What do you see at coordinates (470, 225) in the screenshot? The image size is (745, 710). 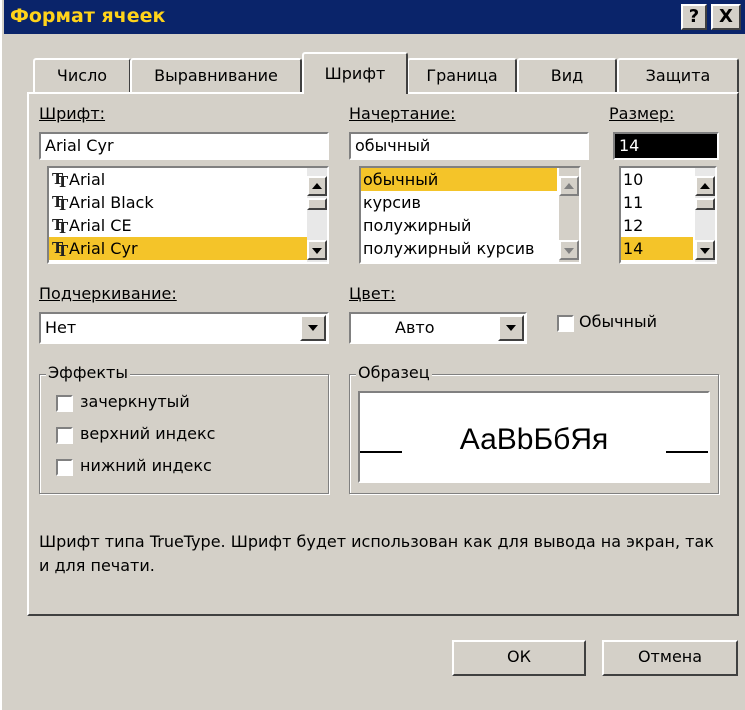 I see `list-item: полужирный` at bounding box center [470, 225].